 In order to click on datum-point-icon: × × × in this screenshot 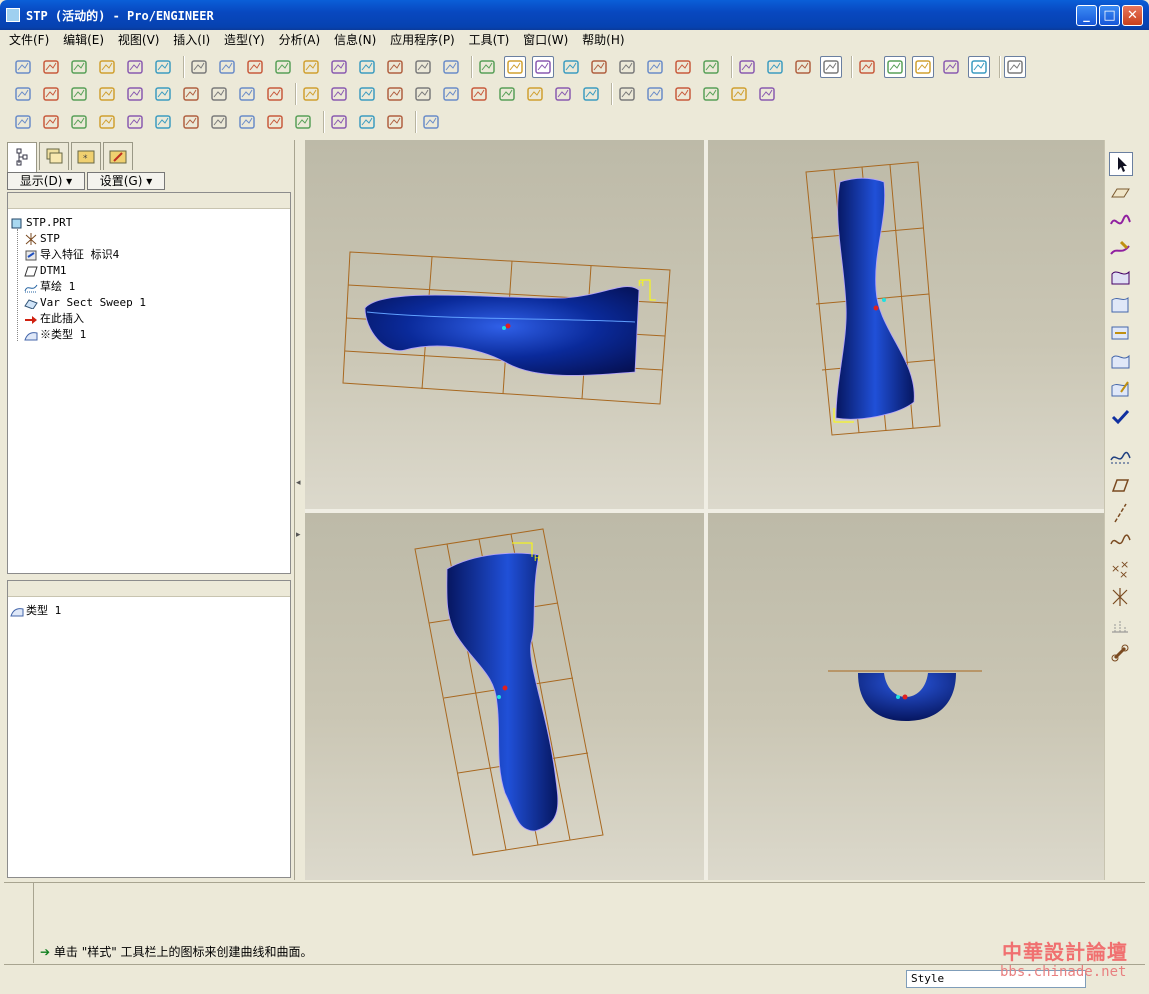, I will do `click(1121, 570)`.